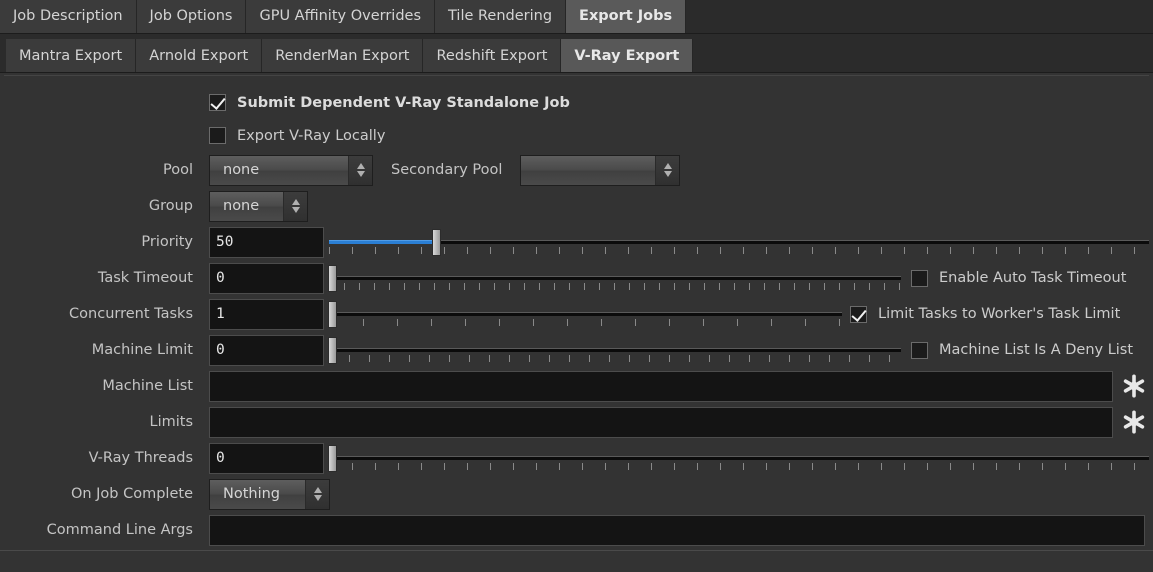 Image resolution: width=1153 pixels, height=572 pixels. Describe the element at coordinates (576, 494) in the screenshot. I see `row-on-job-complete: On Job Complete Nothing` at that location.